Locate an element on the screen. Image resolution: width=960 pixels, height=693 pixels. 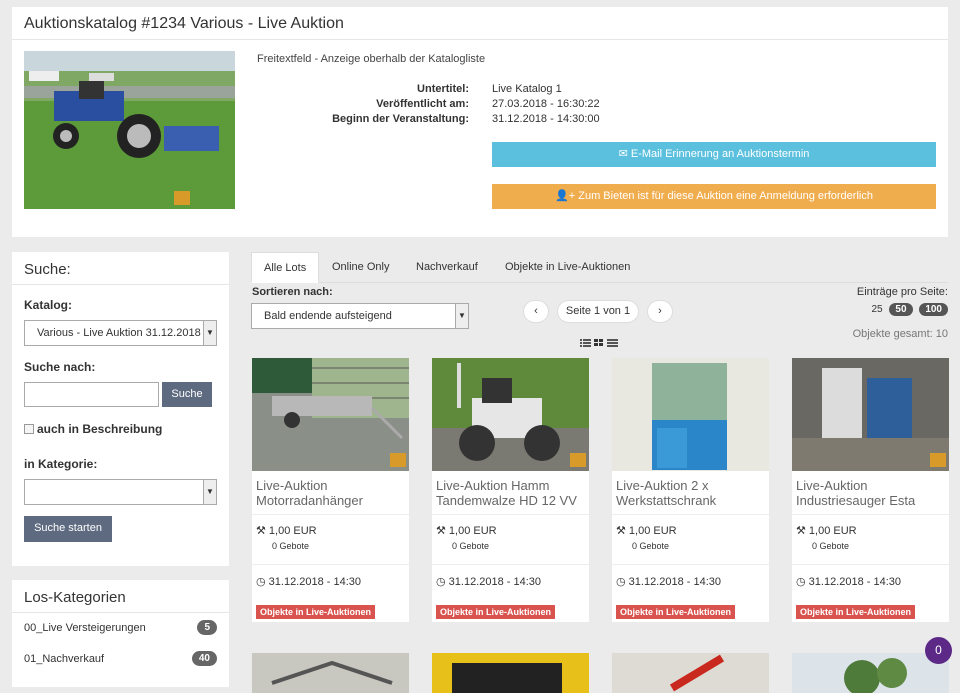
tab-online-only: Online Only is located at coordinates (360, 267).